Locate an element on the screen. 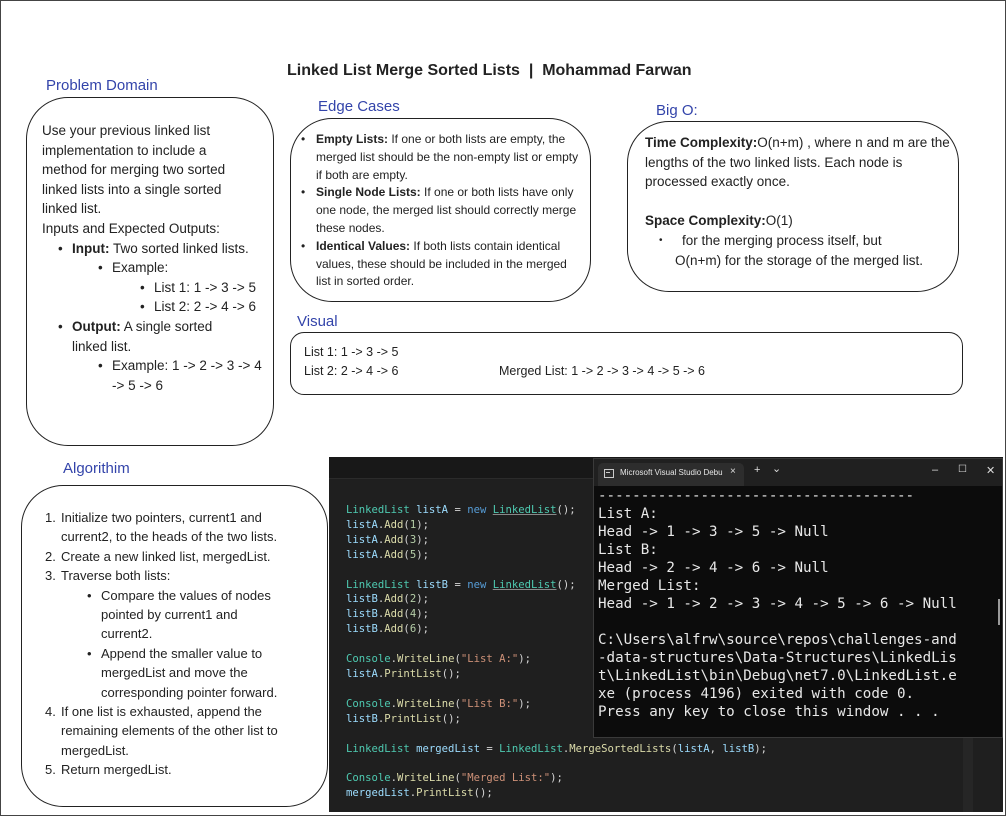 This screenshot has width=1006, height=816. pd-output-example2: -> 5 -> 6 is located at coordinates (138, 385).